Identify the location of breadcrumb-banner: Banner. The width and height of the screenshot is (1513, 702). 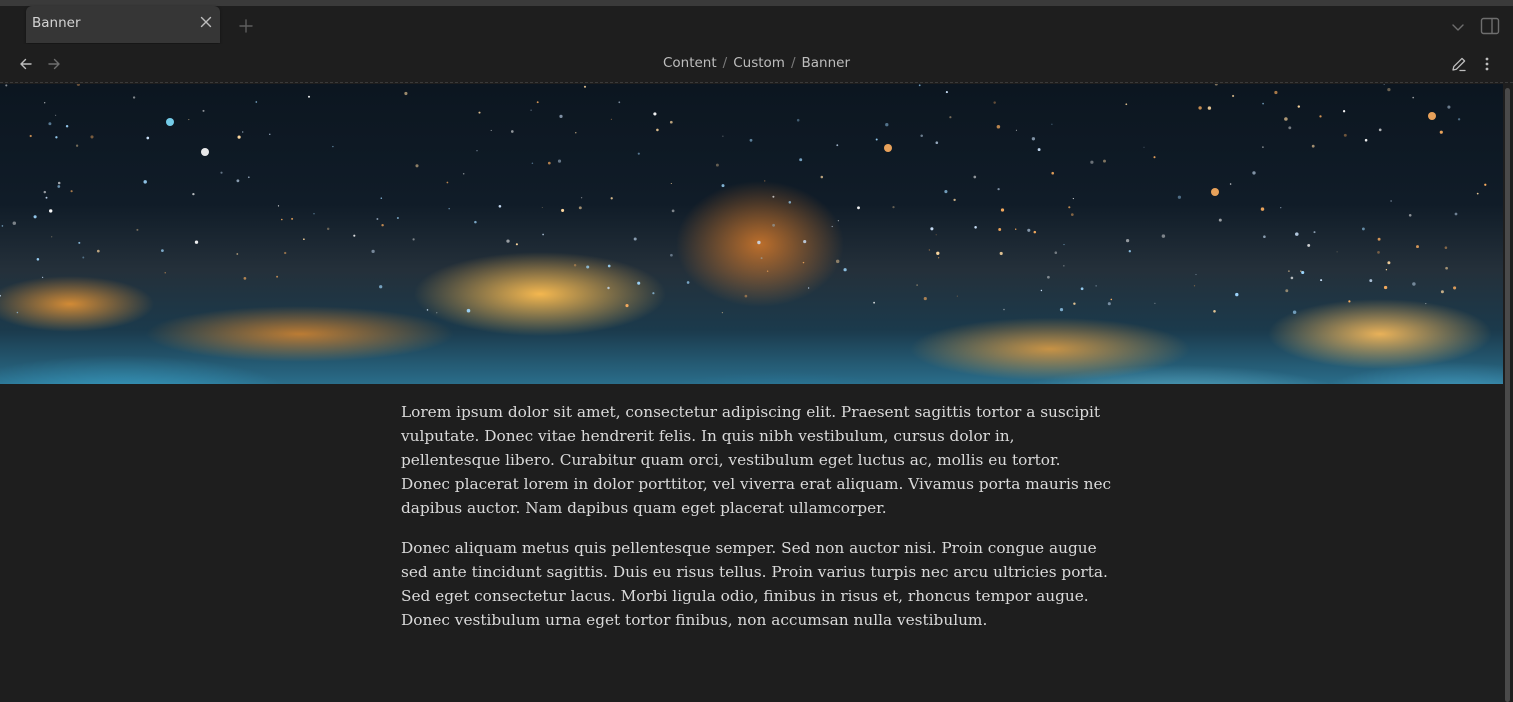
(826, 63).